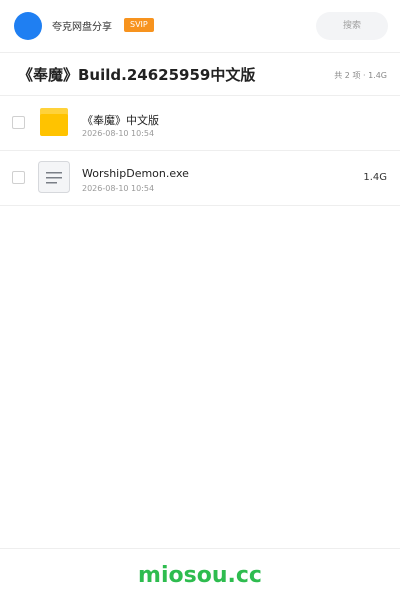 Image resolution: width=400 pixels, height=601 pixels. I want to click on footer: miosou.cc, so click(200, 574).